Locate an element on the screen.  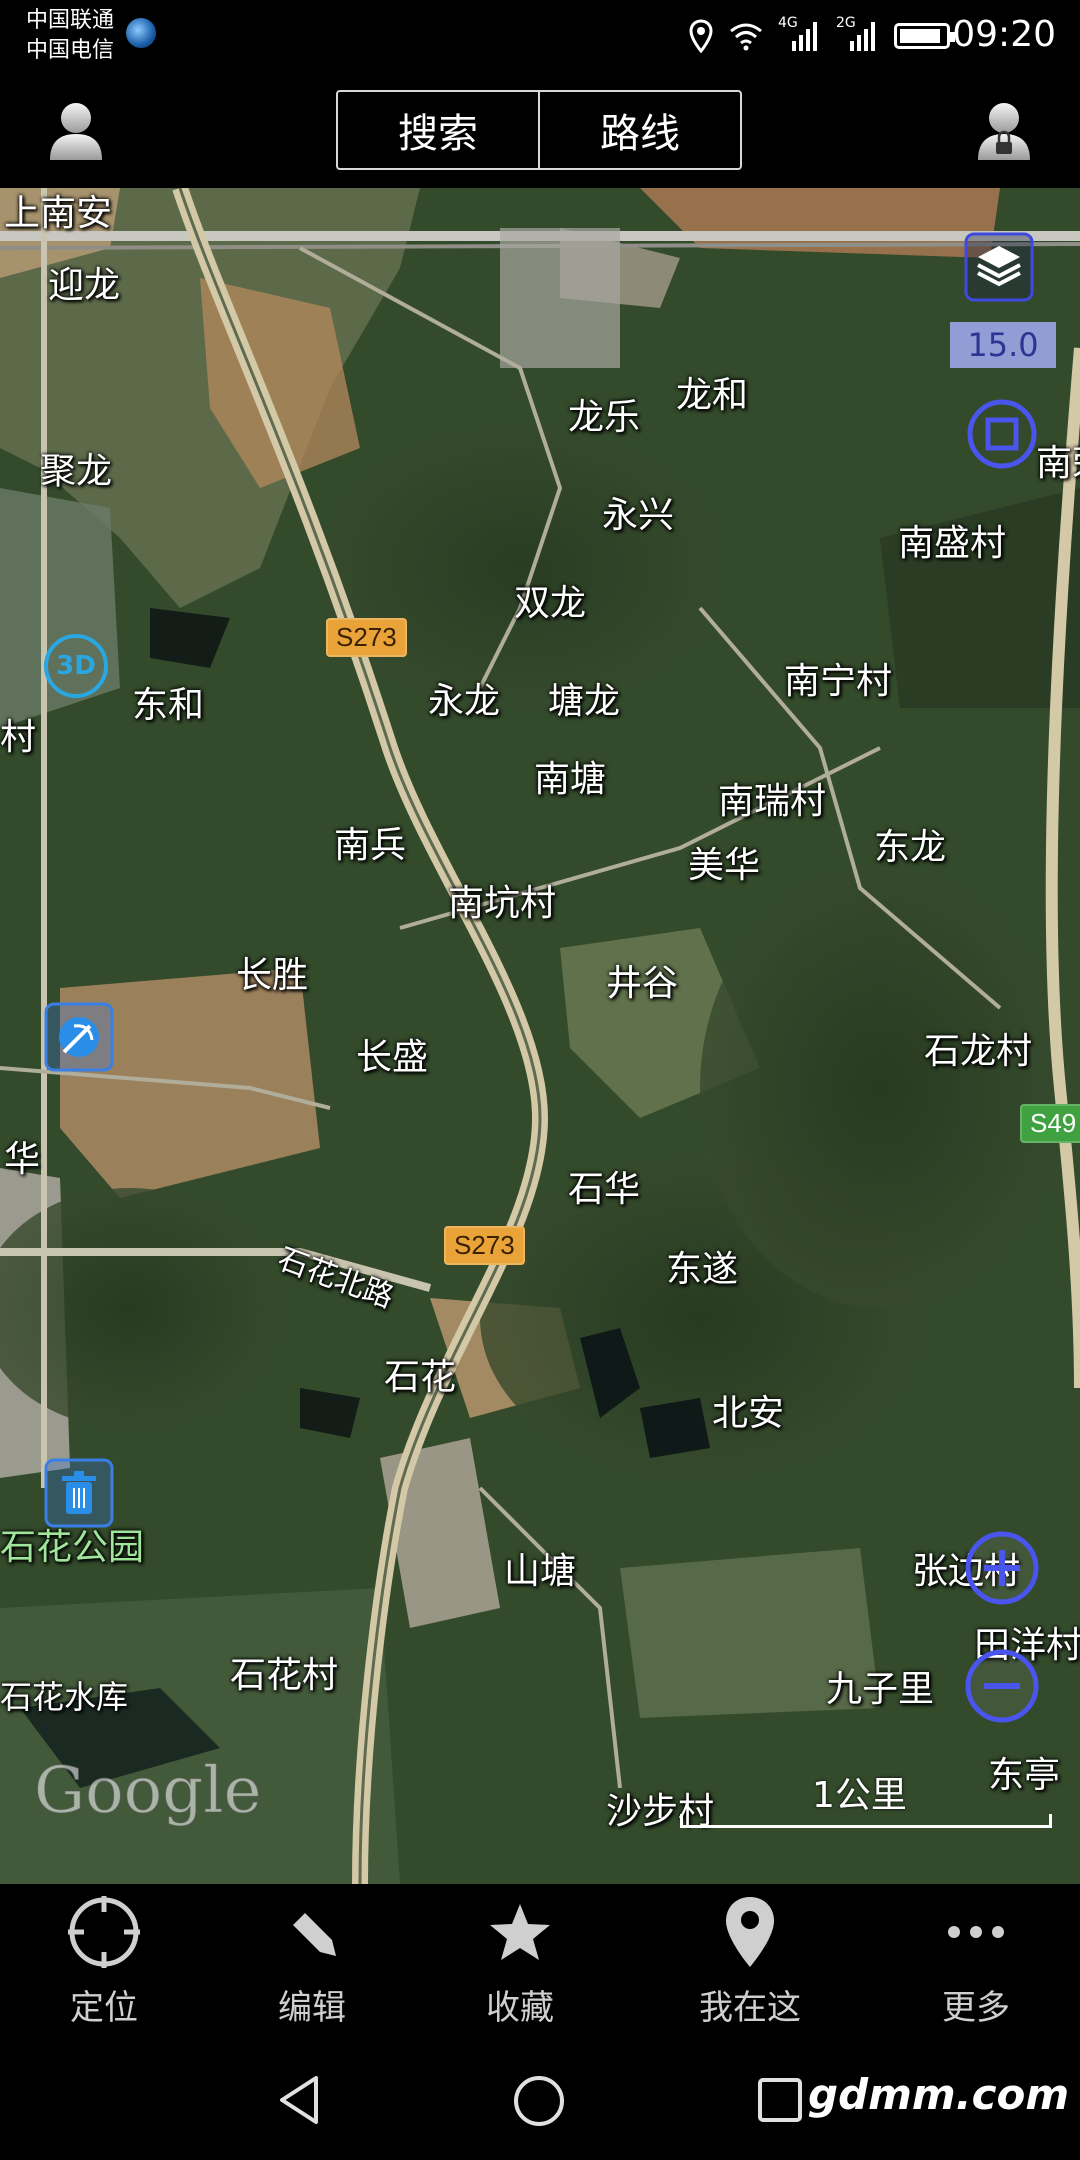
place-label: 龙和 is located at coordinates (712, 395).